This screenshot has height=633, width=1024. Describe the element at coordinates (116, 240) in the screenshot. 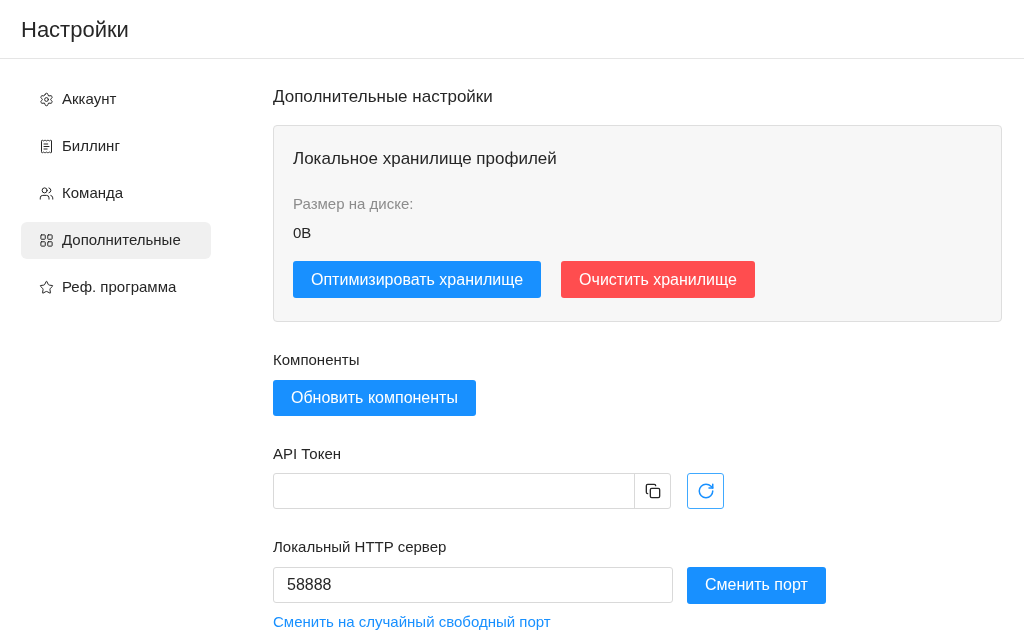

I see `sidebar-item: Дополнительные` at that location.